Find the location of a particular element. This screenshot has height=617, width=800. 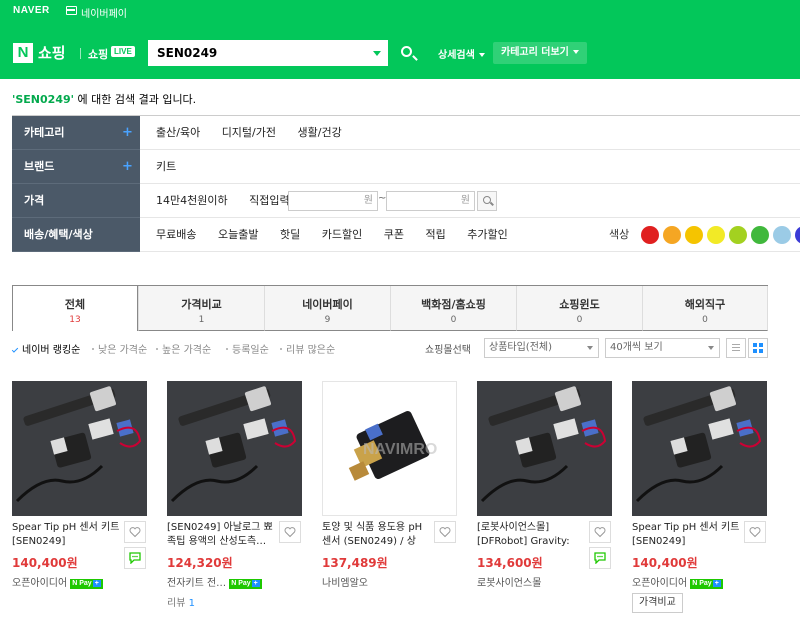

seller-name: 나비엠알오 is located at coordinates (345, 581).